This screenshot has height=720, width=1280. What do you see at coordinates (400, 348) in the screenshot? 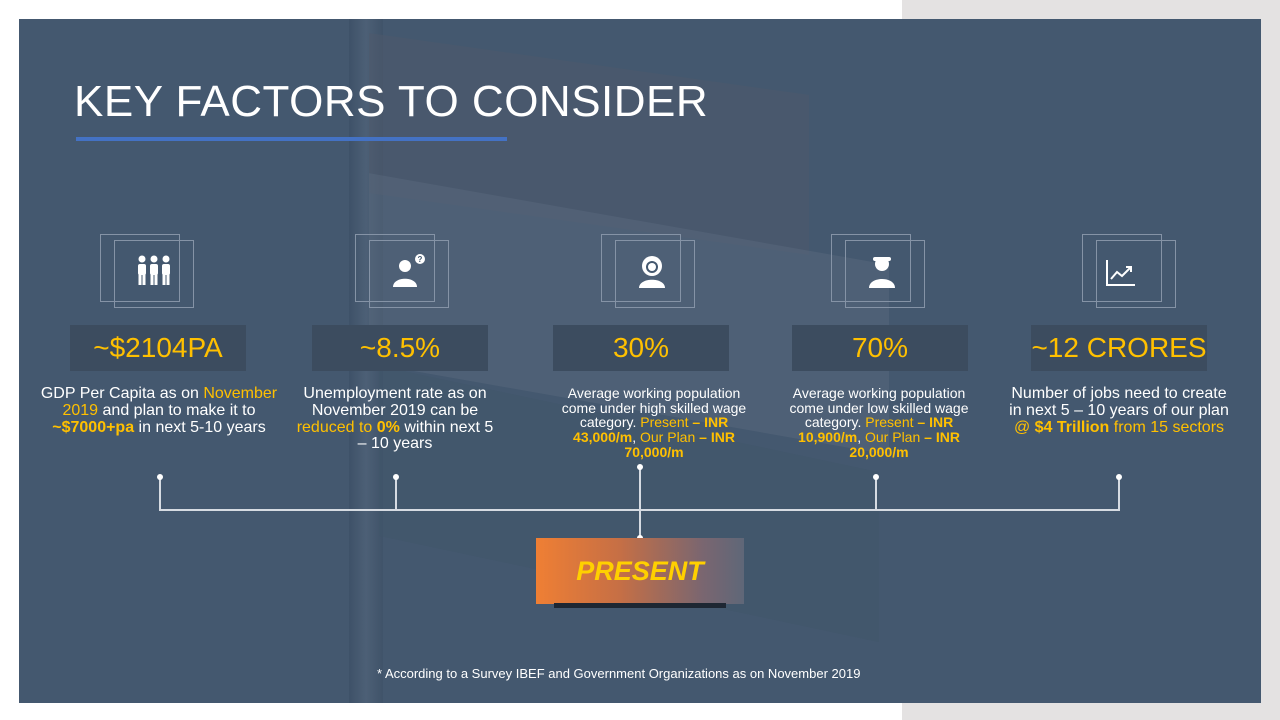
I see `factor-2-stat: ~8.5%` at bounding box center [400, 348].